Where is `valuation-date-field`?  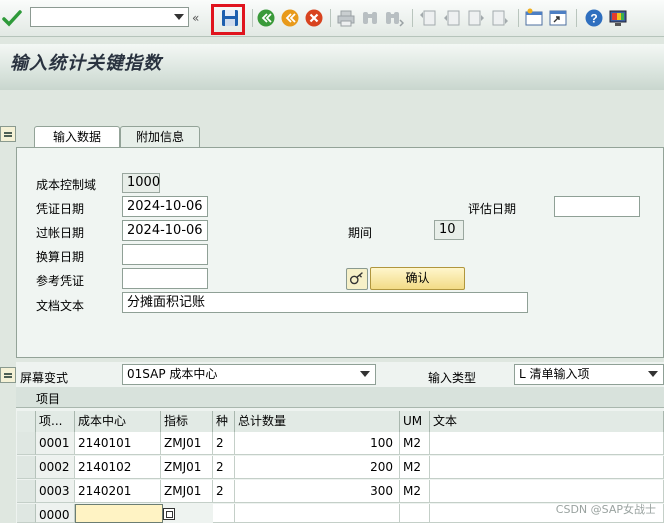 valuation-date-field is located at coordinates (597, 206).